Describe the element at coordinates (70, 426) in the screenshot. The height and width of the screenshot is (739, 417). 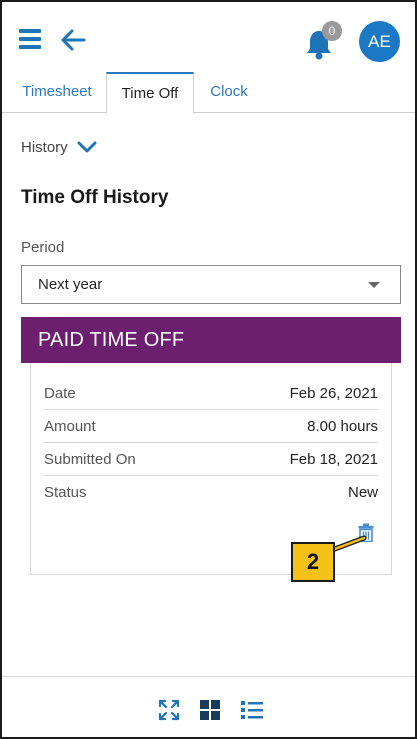
I see `detail-label: Amount` at that location.